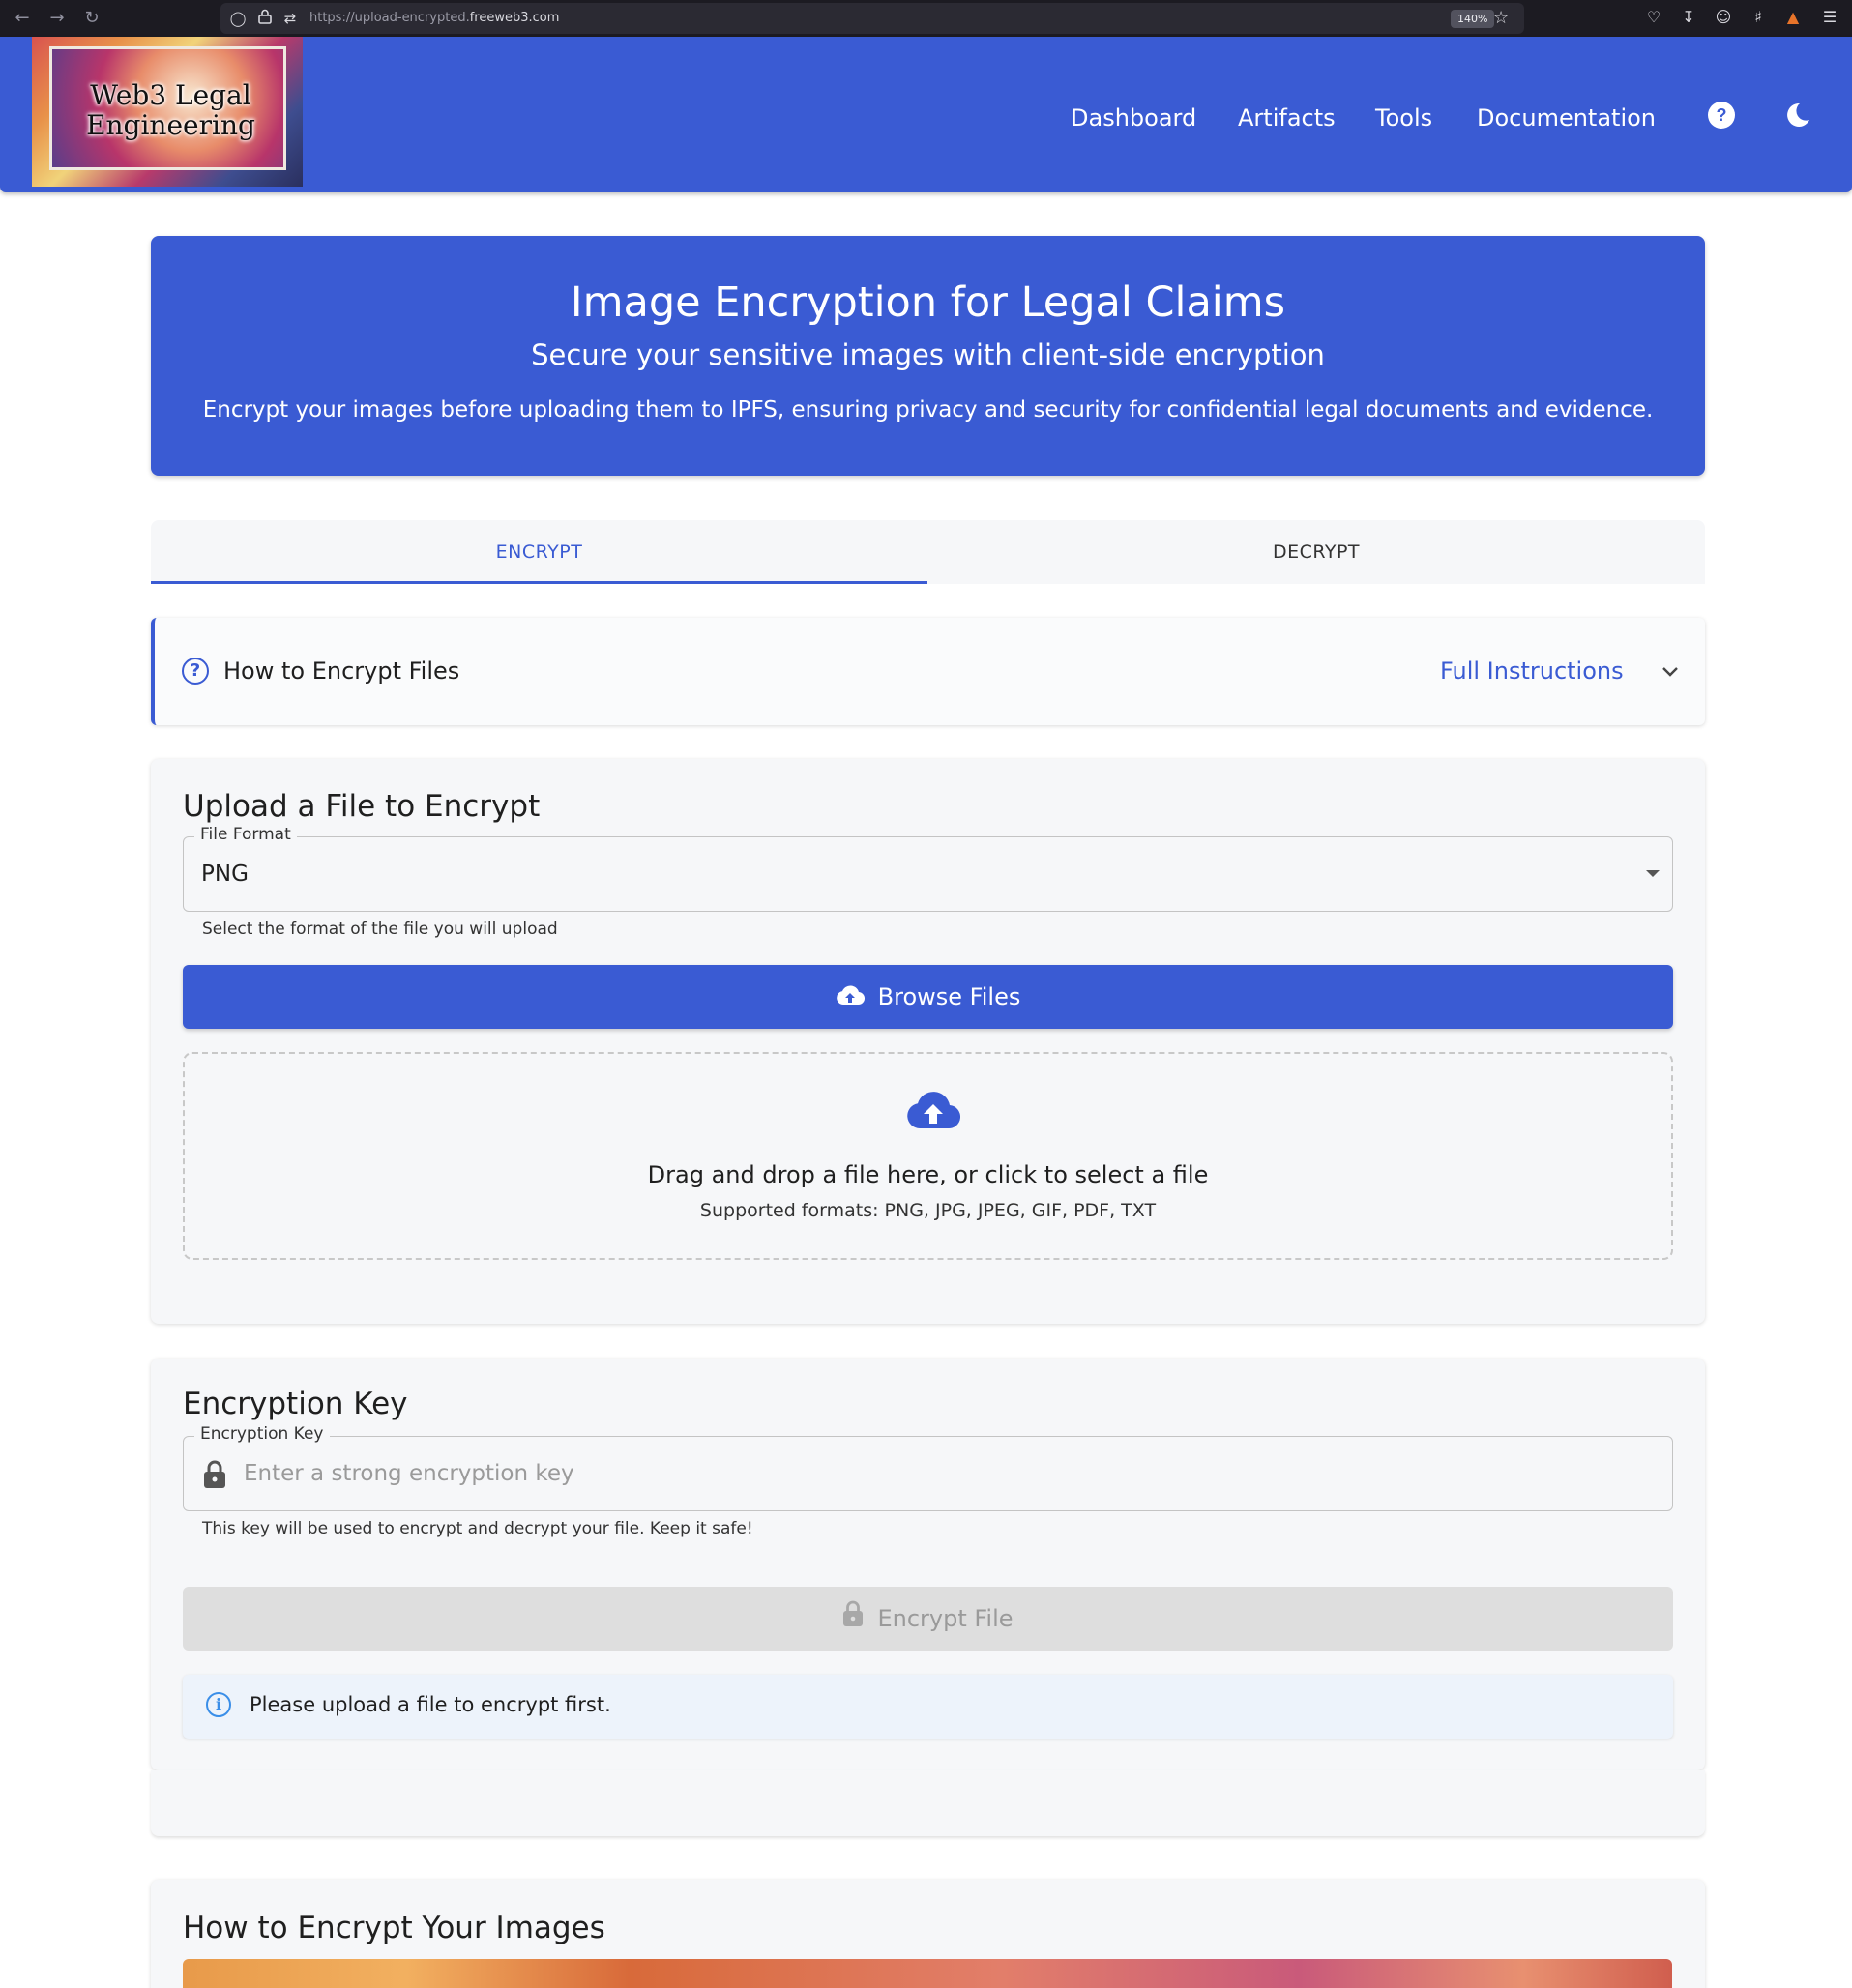 The image size is (1852, 1988). I want to click on tab-indicator, so click(539, 582).